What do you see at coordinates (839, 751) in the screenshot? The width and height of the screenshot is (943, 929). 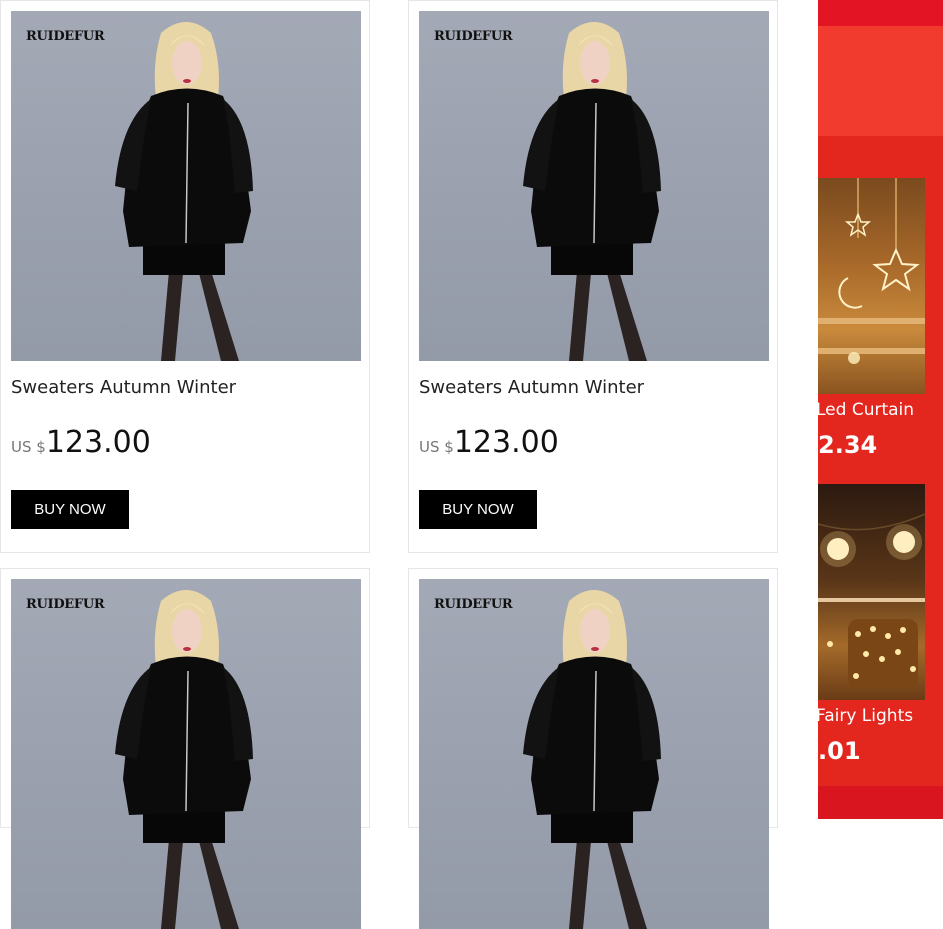 I see `promo-item-price: .01` at bounding box center [839, 751].